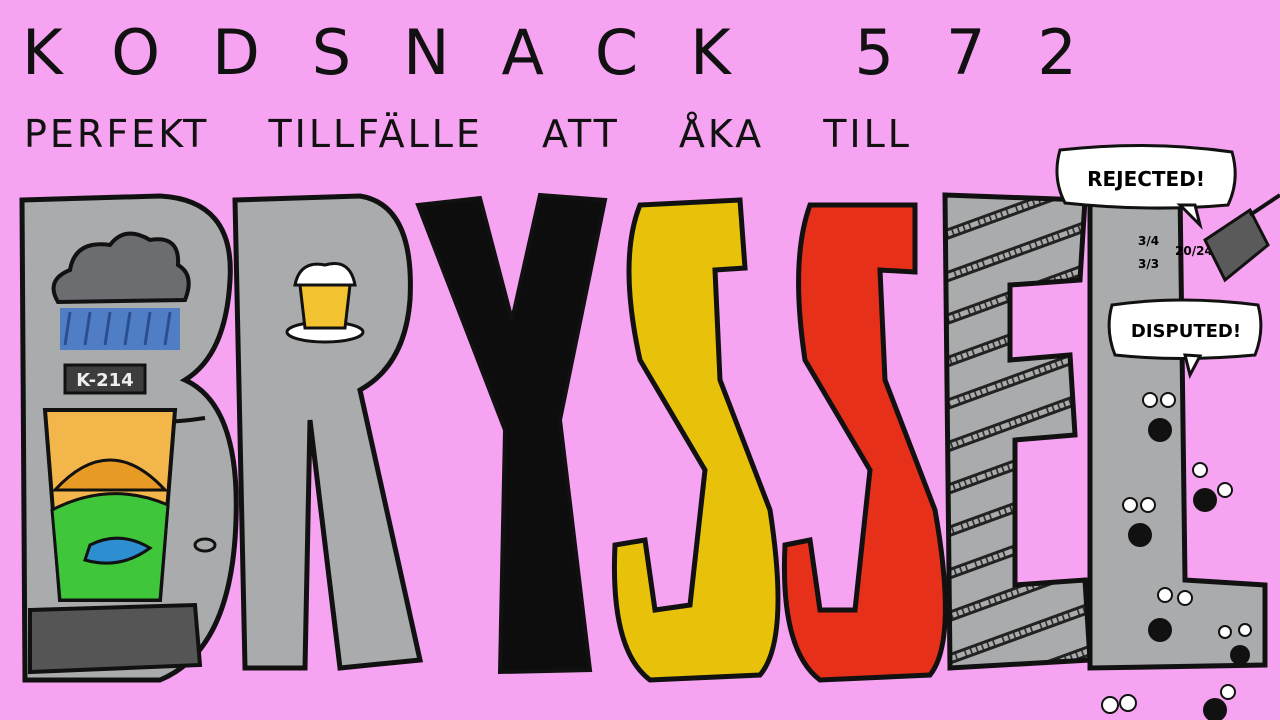 Image resolution: width=1280 pixels, height=720 pixels. Describe the element at coordinates (1148, 241) in the screenshot. I see `svg-text: 3/4` at that location.